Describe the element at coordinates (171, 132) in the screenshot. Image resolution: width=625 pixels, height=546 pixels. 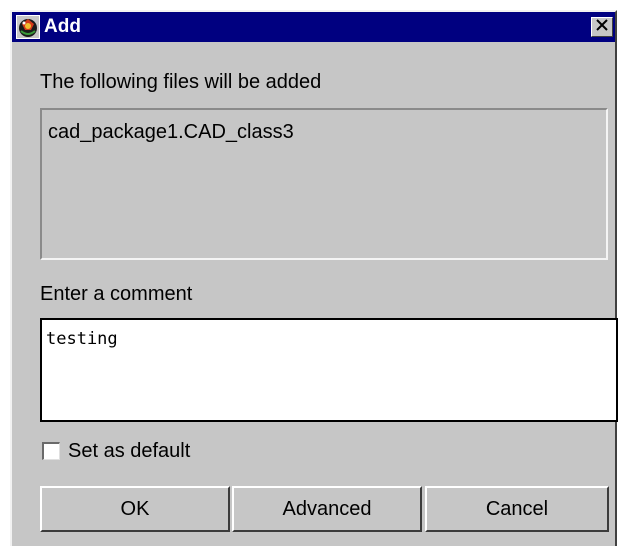
I see `list-item: cad_package1.CAD_class3` at that location.